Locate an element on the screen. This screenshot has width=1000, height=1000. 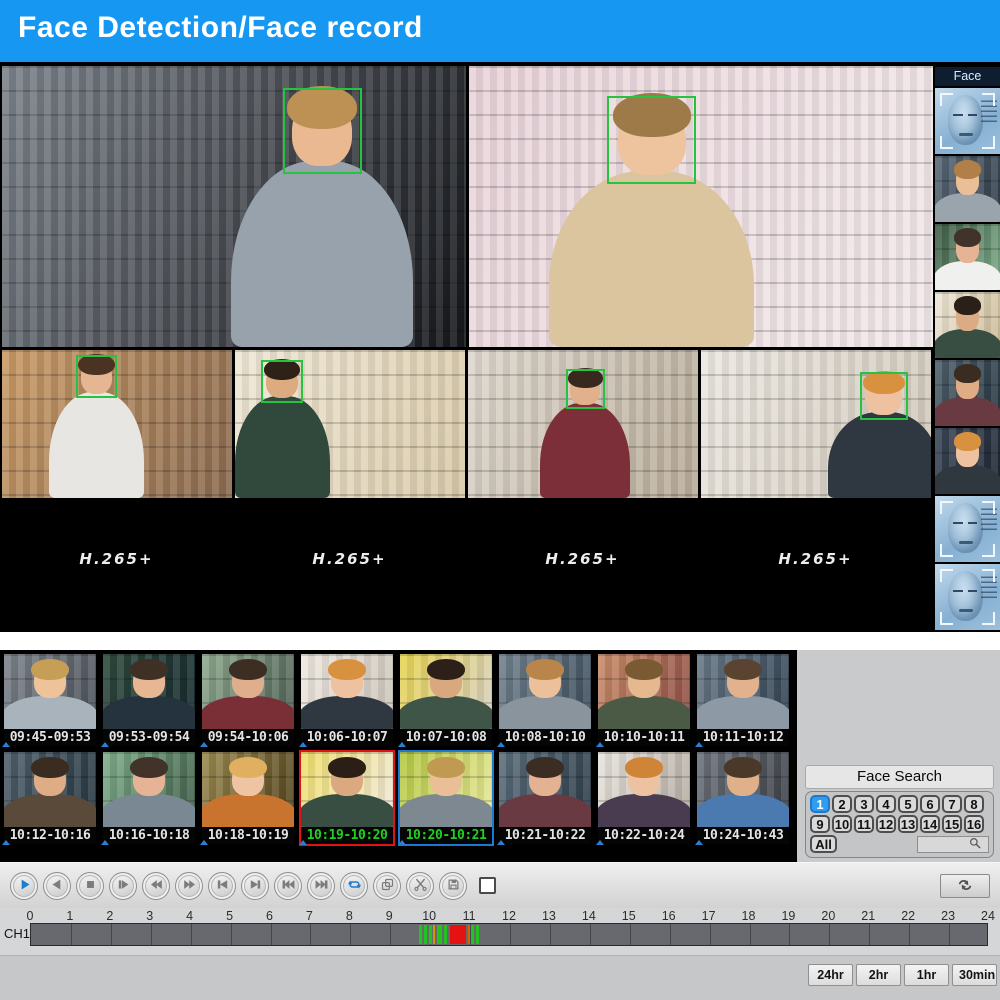
playback-control-bar is located at coordinates (500, 885).